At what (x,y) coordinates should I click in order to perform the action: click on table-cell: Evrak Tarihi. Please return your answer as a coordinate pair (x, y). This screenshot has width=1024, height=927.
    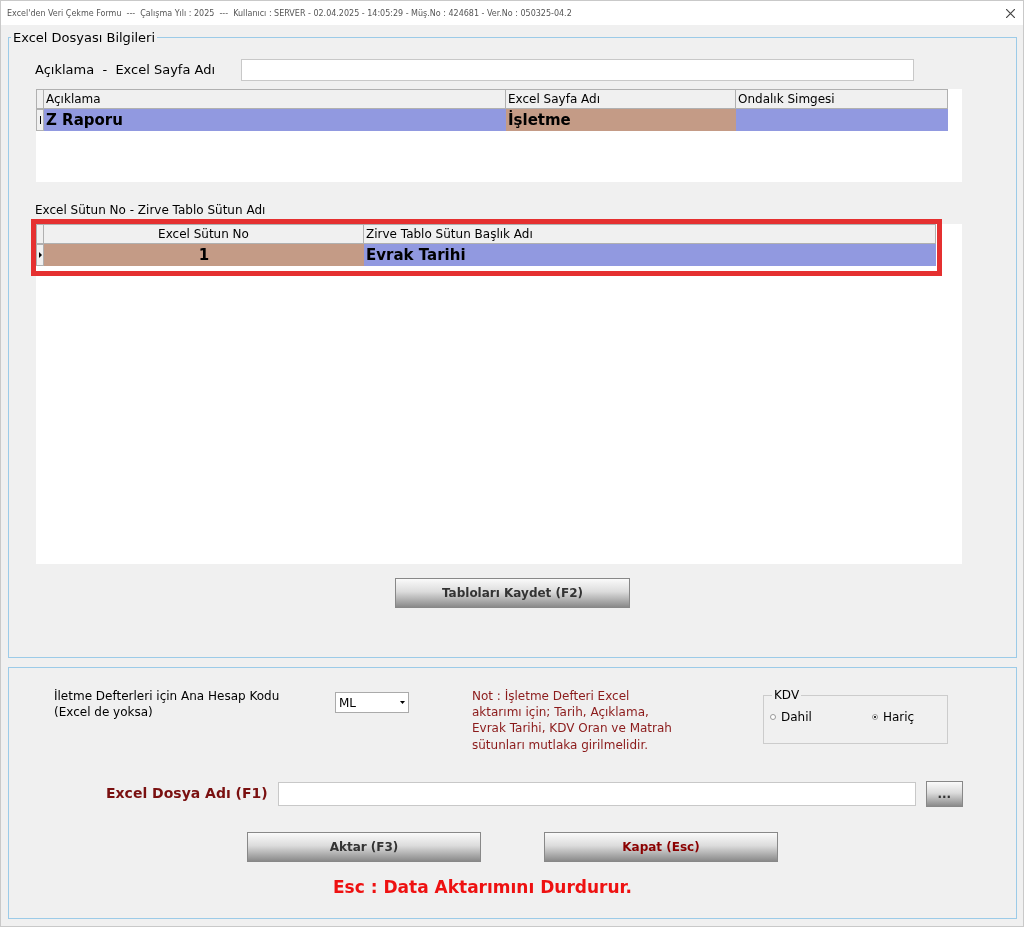
    Looking at the image, I should click on (650, 255).